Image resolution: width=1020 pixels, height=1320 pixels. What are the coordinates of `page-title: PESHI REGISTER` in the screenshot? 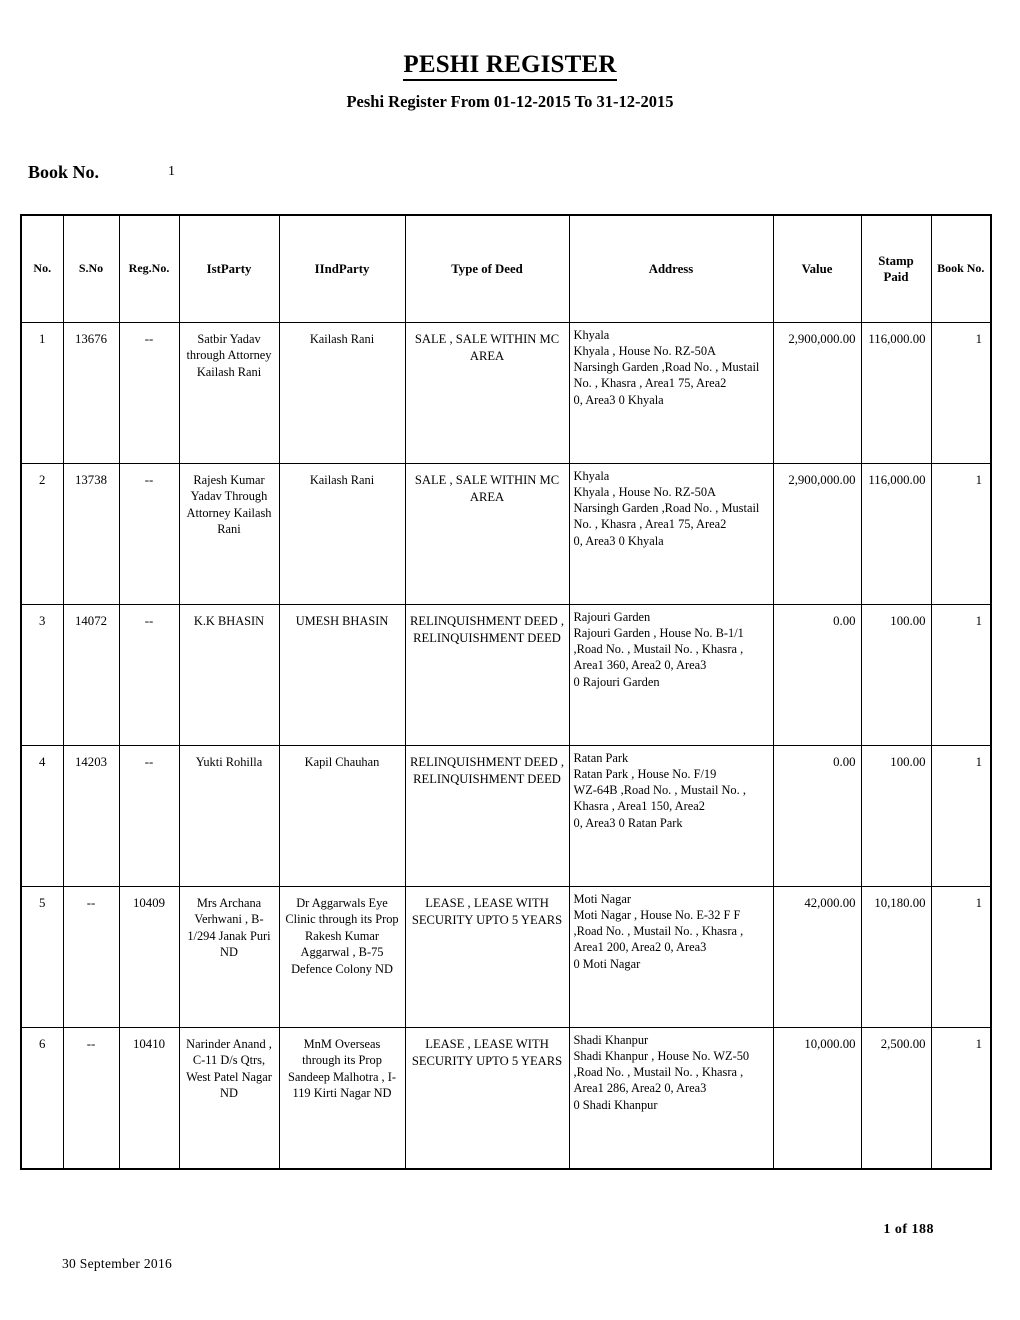 It's located at (510, 66).